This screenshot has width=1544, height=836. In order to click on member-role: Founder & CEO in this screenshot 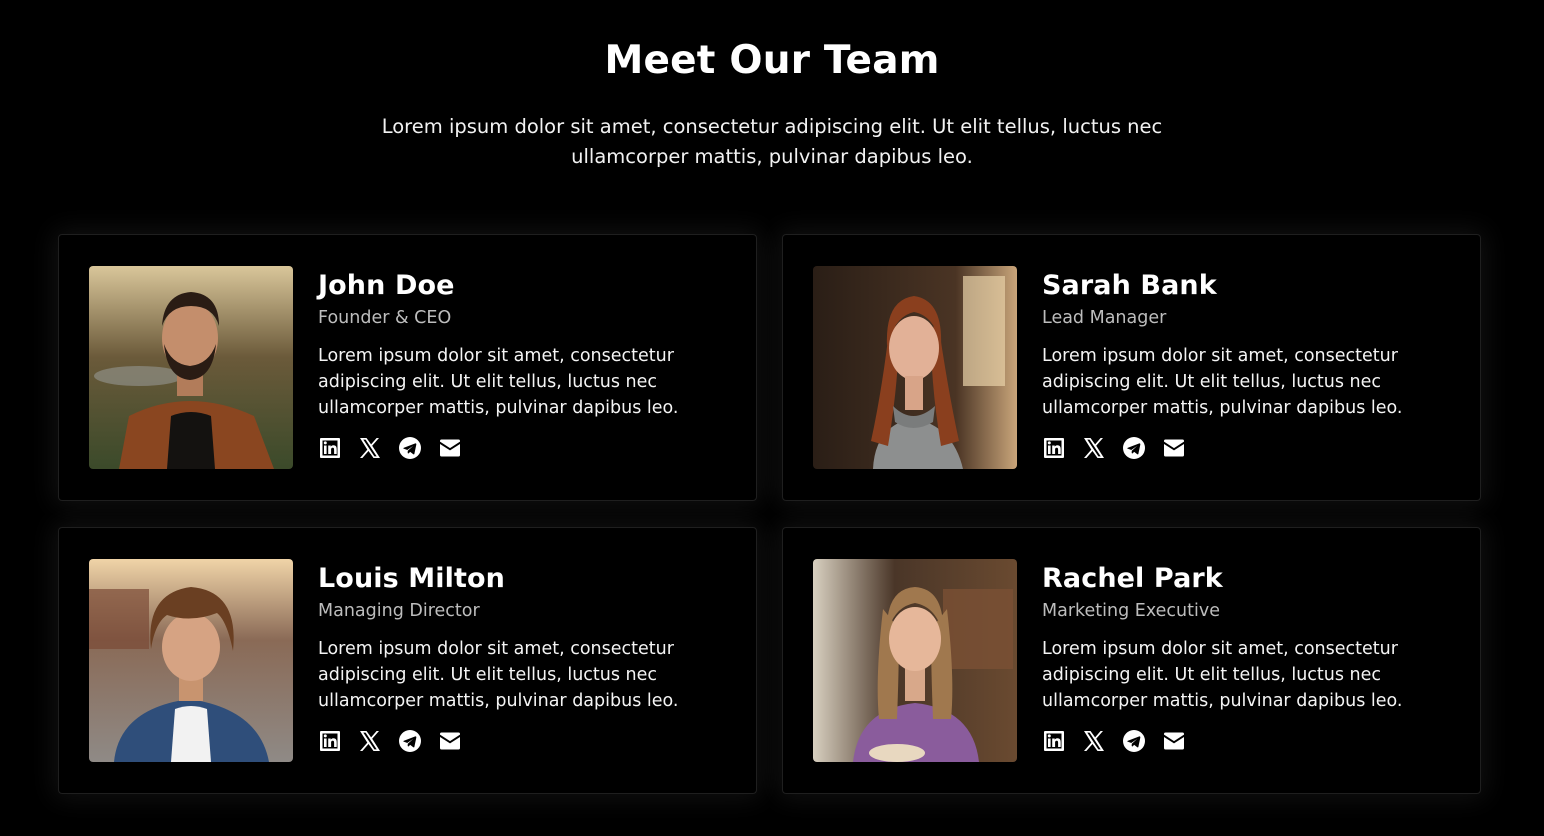, I will do `click(385, 318)`.